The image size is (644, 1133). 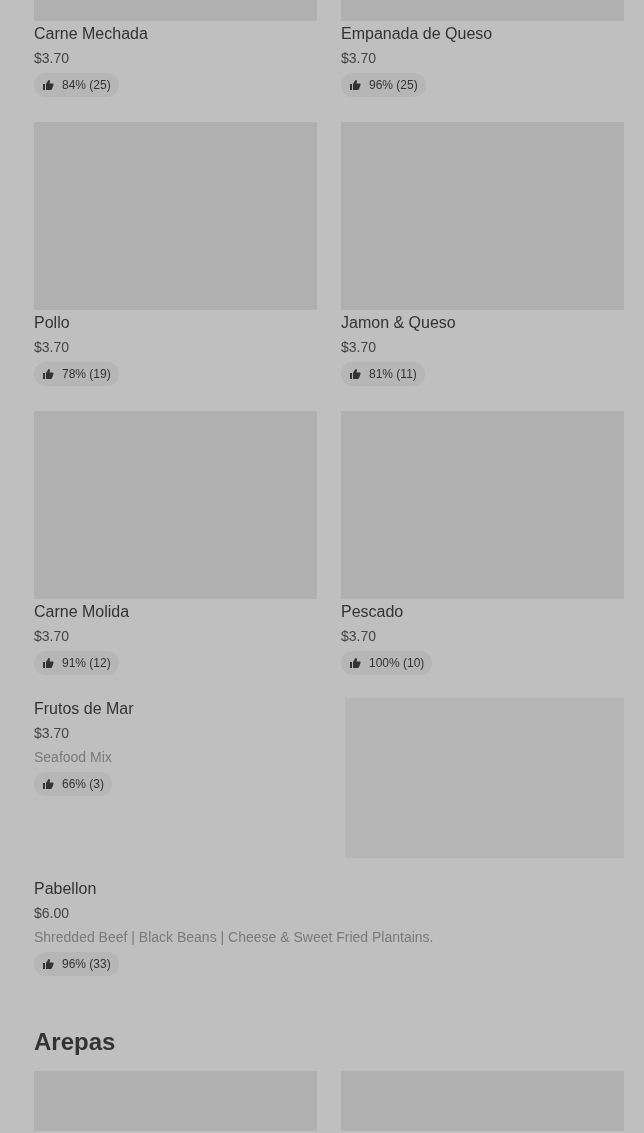 What do you see at coordinates (76, 663) in the screenshot?
I see `rating-badge: 91% (12)` at bounding box center [76, 663].